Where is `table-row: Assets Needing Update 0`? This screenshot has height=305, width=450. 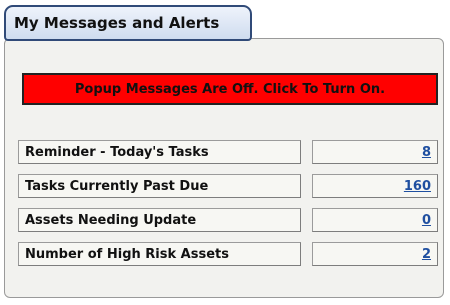 table-row: Assets Needing Update 0 is located at coordinates (228, 220).